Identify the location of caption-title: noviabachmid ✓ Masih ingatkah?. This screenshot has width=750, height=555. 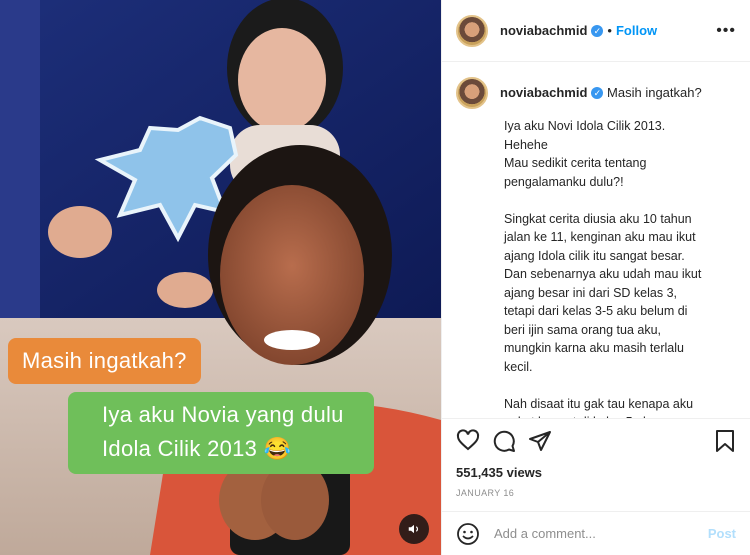
(601, 93).